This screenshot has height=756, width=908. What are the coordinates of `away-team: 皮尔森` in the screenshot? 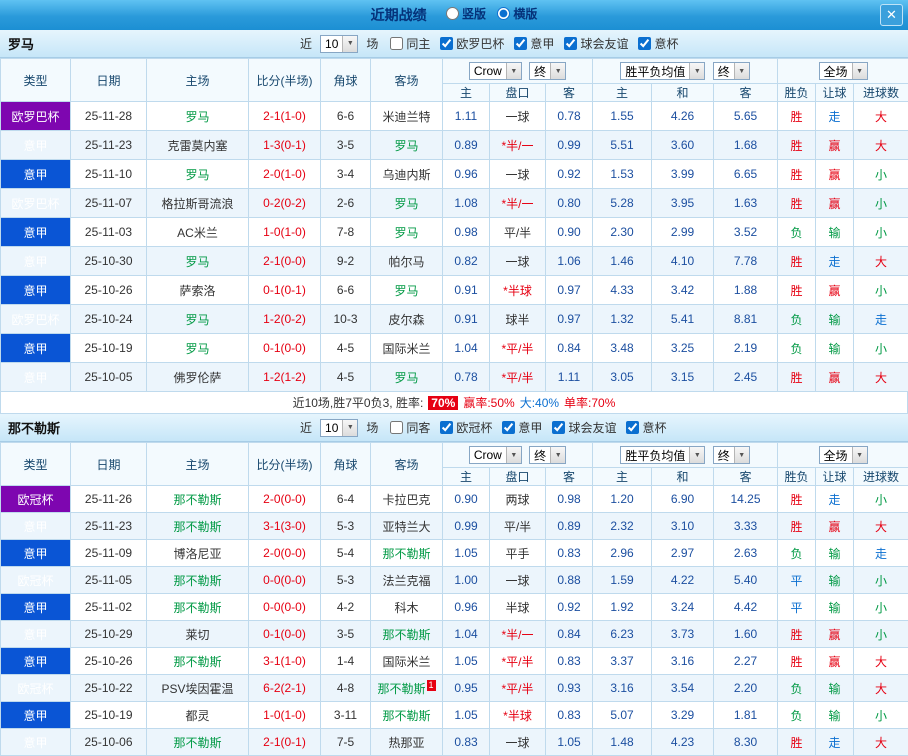 It's located at (407, 319).